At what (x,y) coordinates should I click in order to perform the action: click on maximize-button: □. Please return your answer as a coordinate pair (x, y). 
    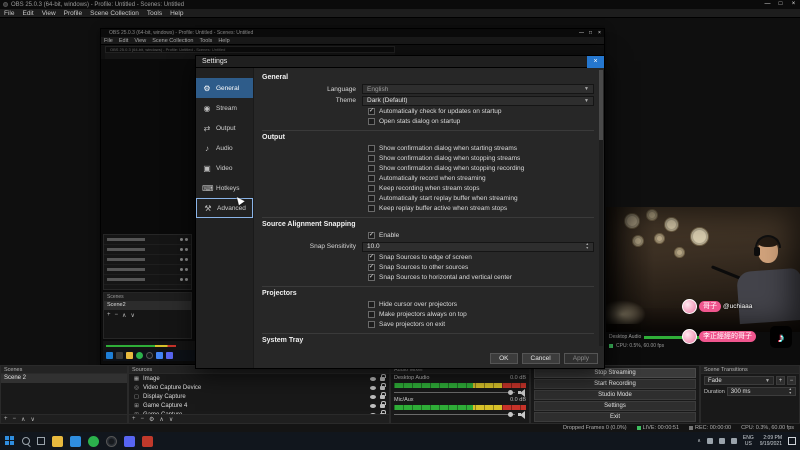
    Looking at the image, I should click on (780, 4).